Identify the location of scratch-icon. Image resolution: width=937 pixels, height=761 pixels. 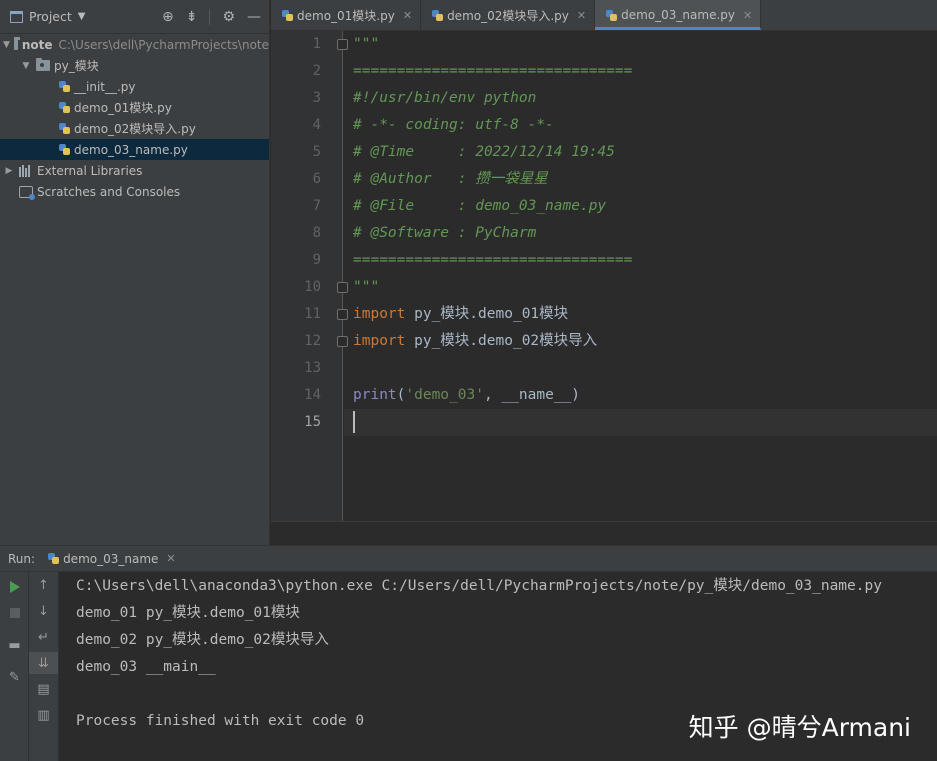
(27, 192).